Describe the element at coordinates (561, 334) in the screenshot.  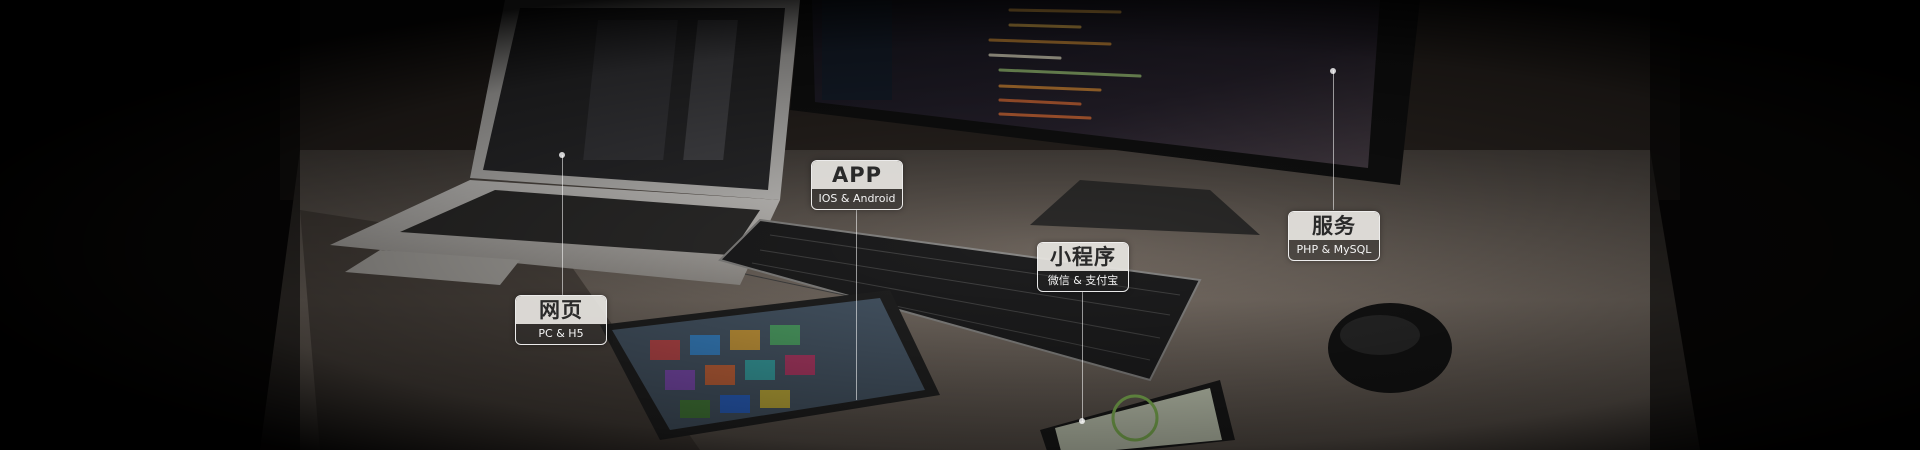
I see `web-tag-subtitle: PC & H5` at that location.